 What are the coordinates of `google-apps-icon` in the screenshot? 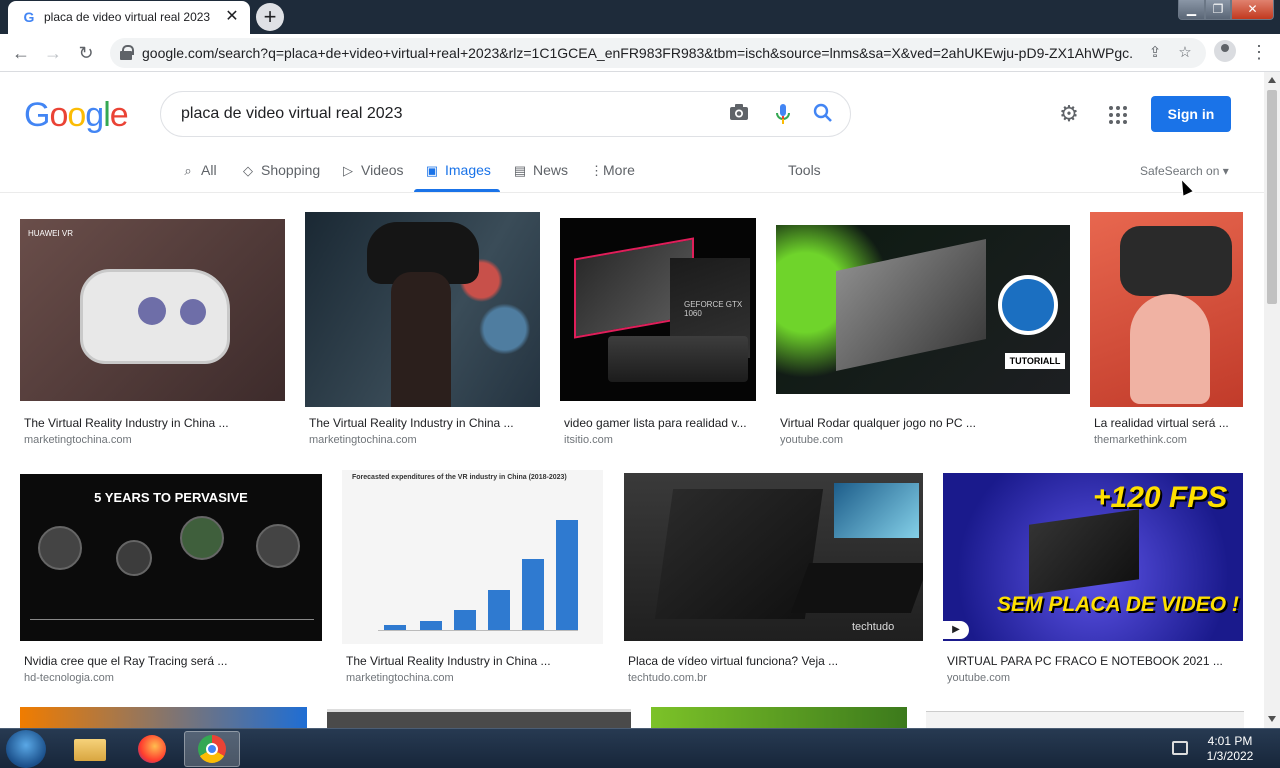 It's located at (1118, 115).